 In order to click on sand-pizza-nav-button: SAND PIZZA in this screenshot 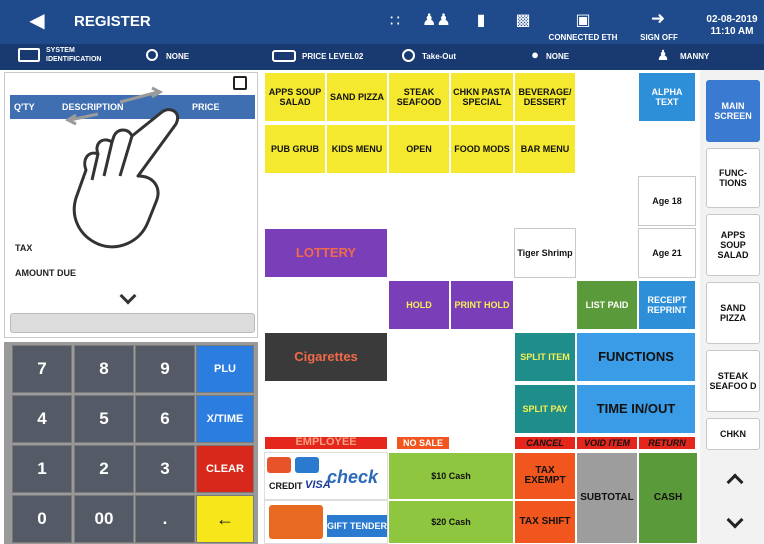, I will do `click(733, 313)`.